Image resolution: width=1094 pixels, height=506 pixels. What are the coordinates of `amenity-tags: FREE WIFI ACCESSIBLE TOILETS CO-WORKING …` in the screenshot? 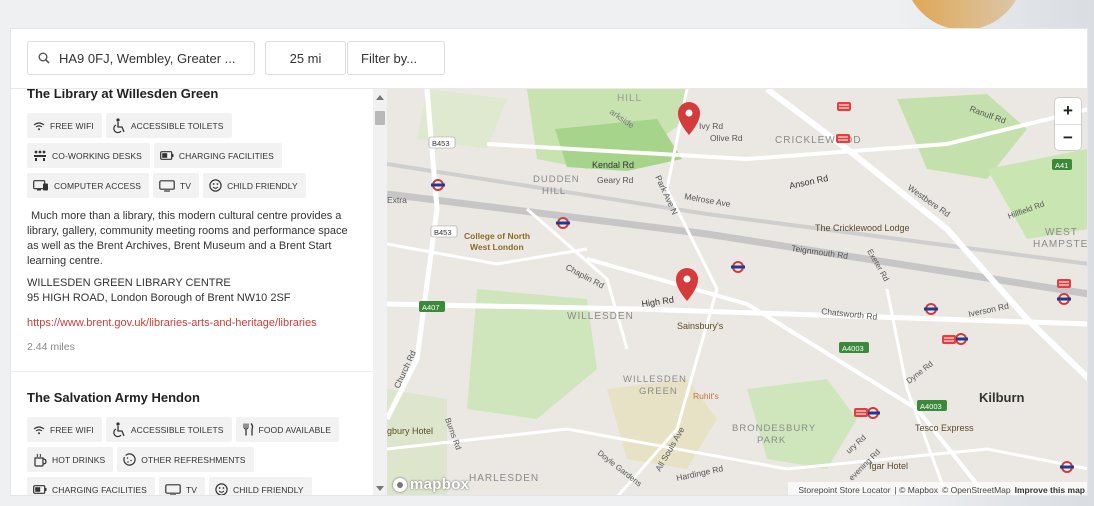 It's located at (192, 158).